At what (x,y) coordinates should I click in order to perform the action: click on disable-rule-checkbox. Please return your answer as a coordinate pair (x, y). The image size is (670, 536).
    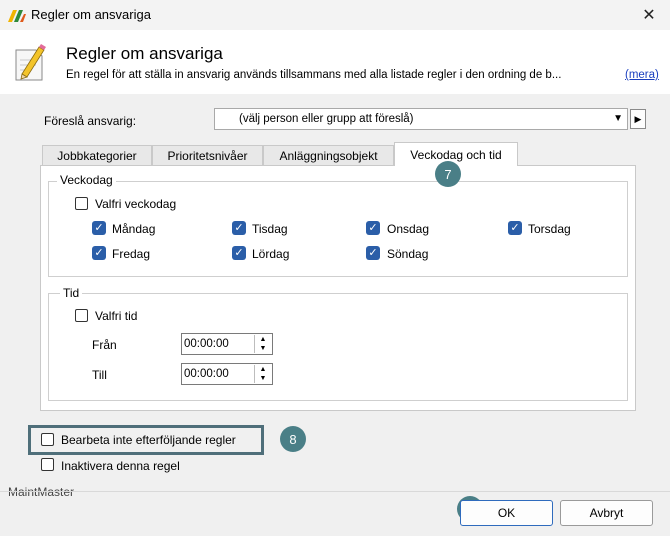
    Looking at the image, I should click on (47, 464).